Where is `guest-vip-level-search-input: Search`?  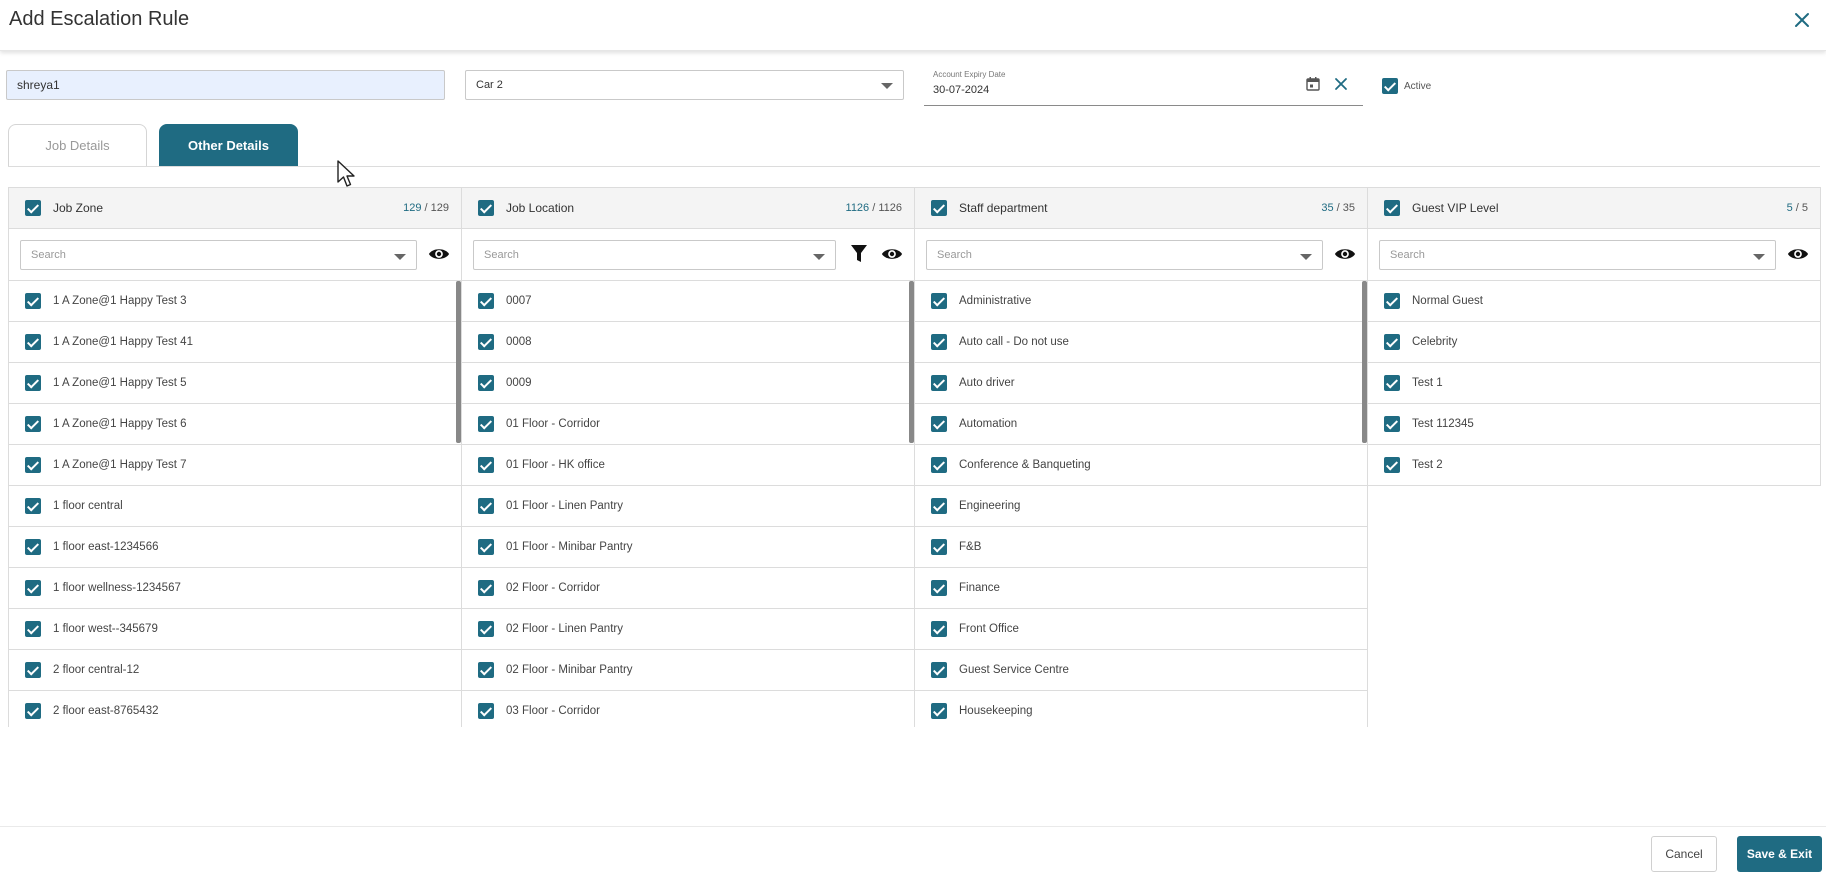
guest-vip-level-search-input: Search is located at coordinates (1577, 255).